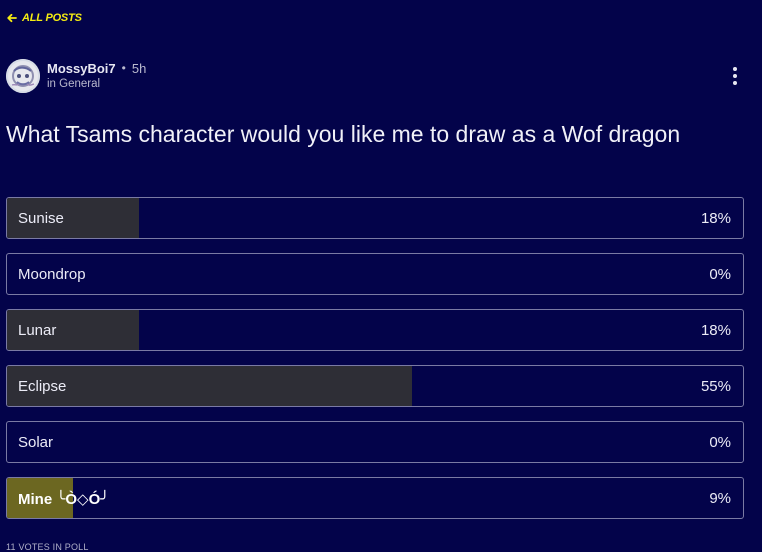 This screenshot has height=552, width=762. I want to click on poll-option-label: Eclipse, so click(42, 386).